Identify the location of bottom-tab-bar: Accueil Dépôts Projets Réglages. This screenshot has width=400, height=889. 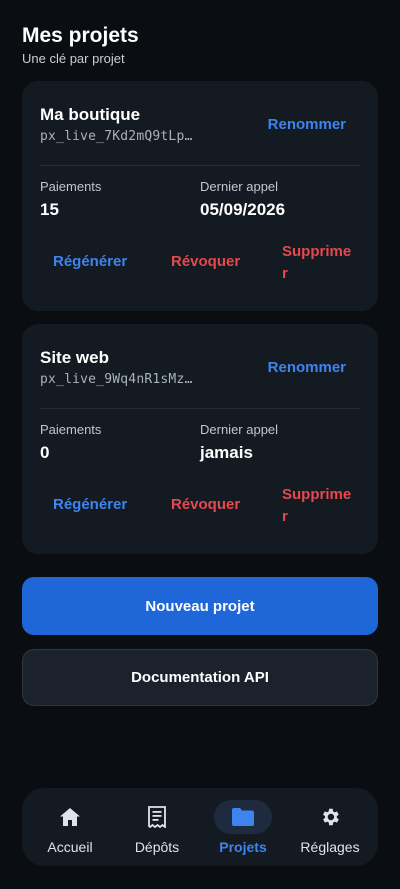
(200, 827).